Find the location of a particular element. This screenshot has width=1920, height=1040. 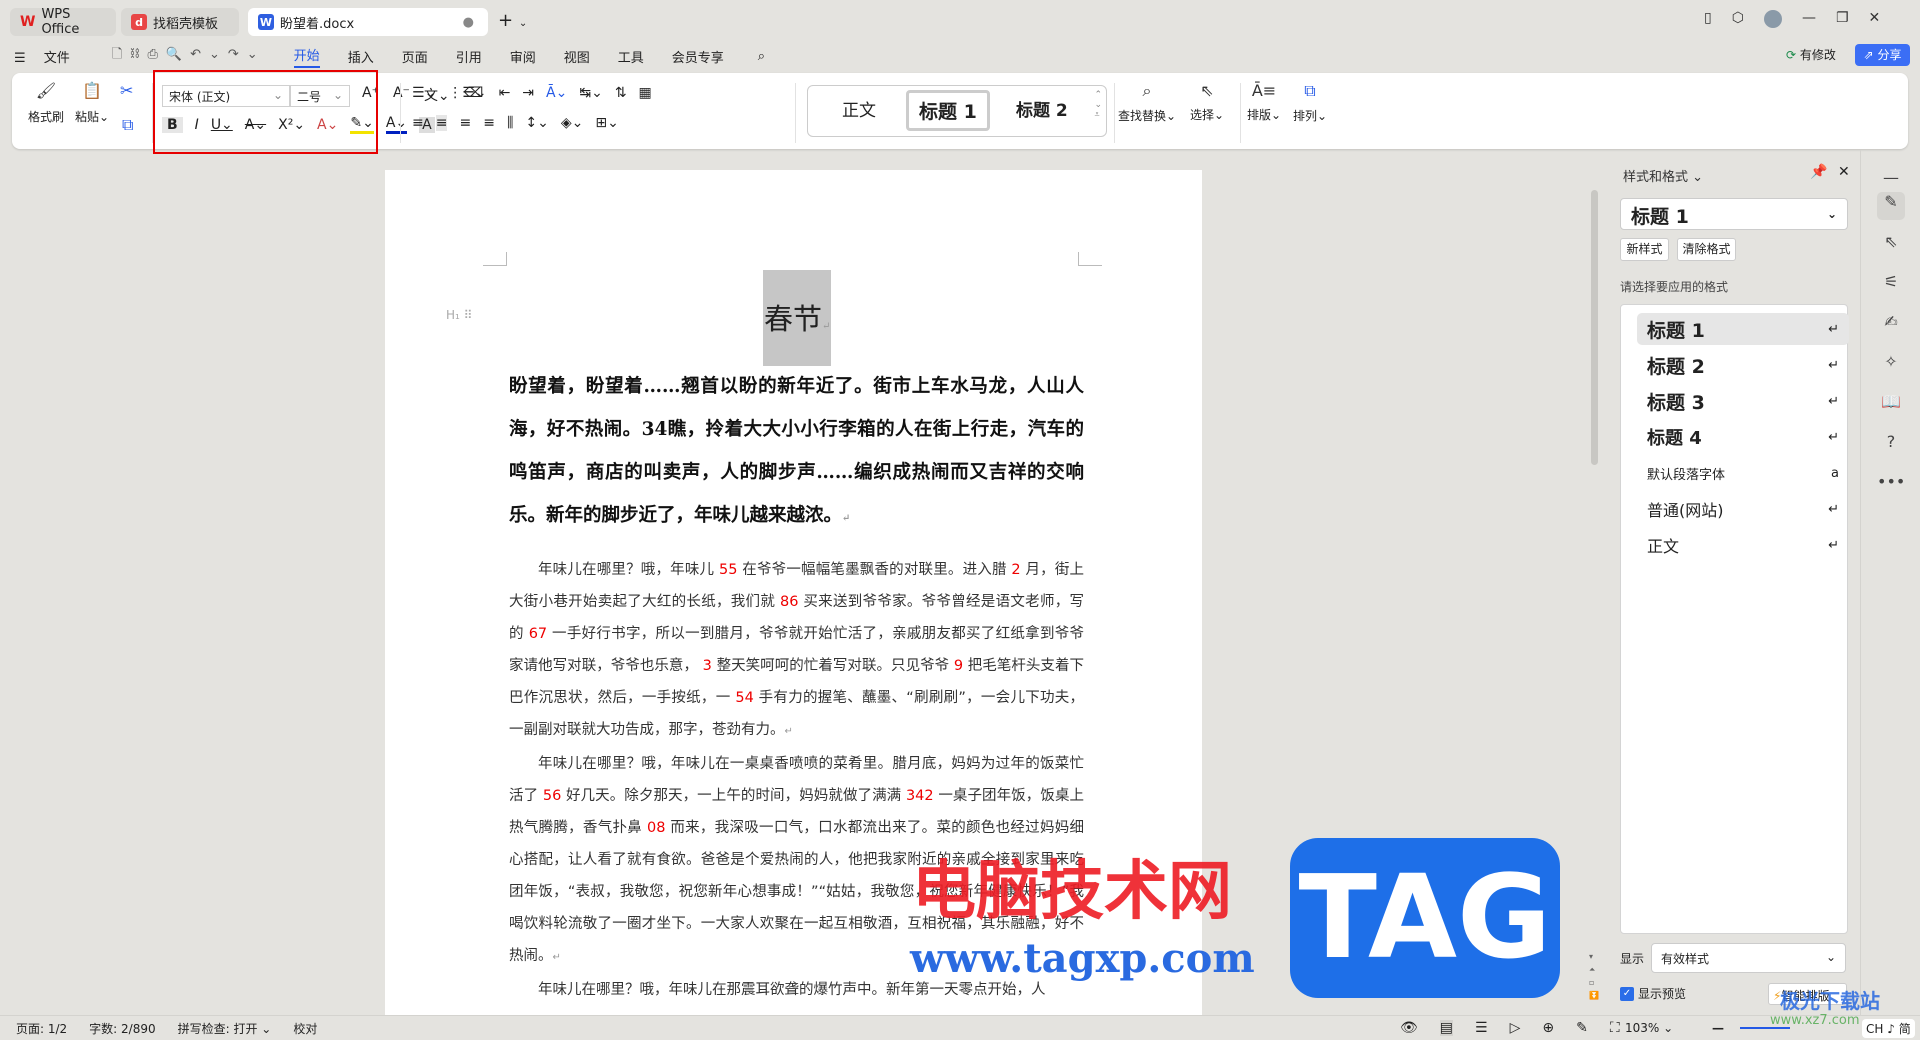

show-filter-select: 有效样式 ⌄ is located at coordinates (1748, 958).